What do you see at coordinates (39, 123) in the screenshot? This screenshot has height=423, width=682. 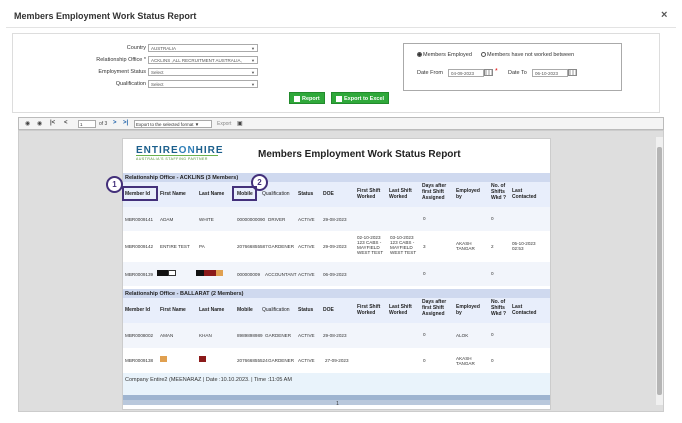 I see `stop-icon: ◉` at bounding box center [39, 123].